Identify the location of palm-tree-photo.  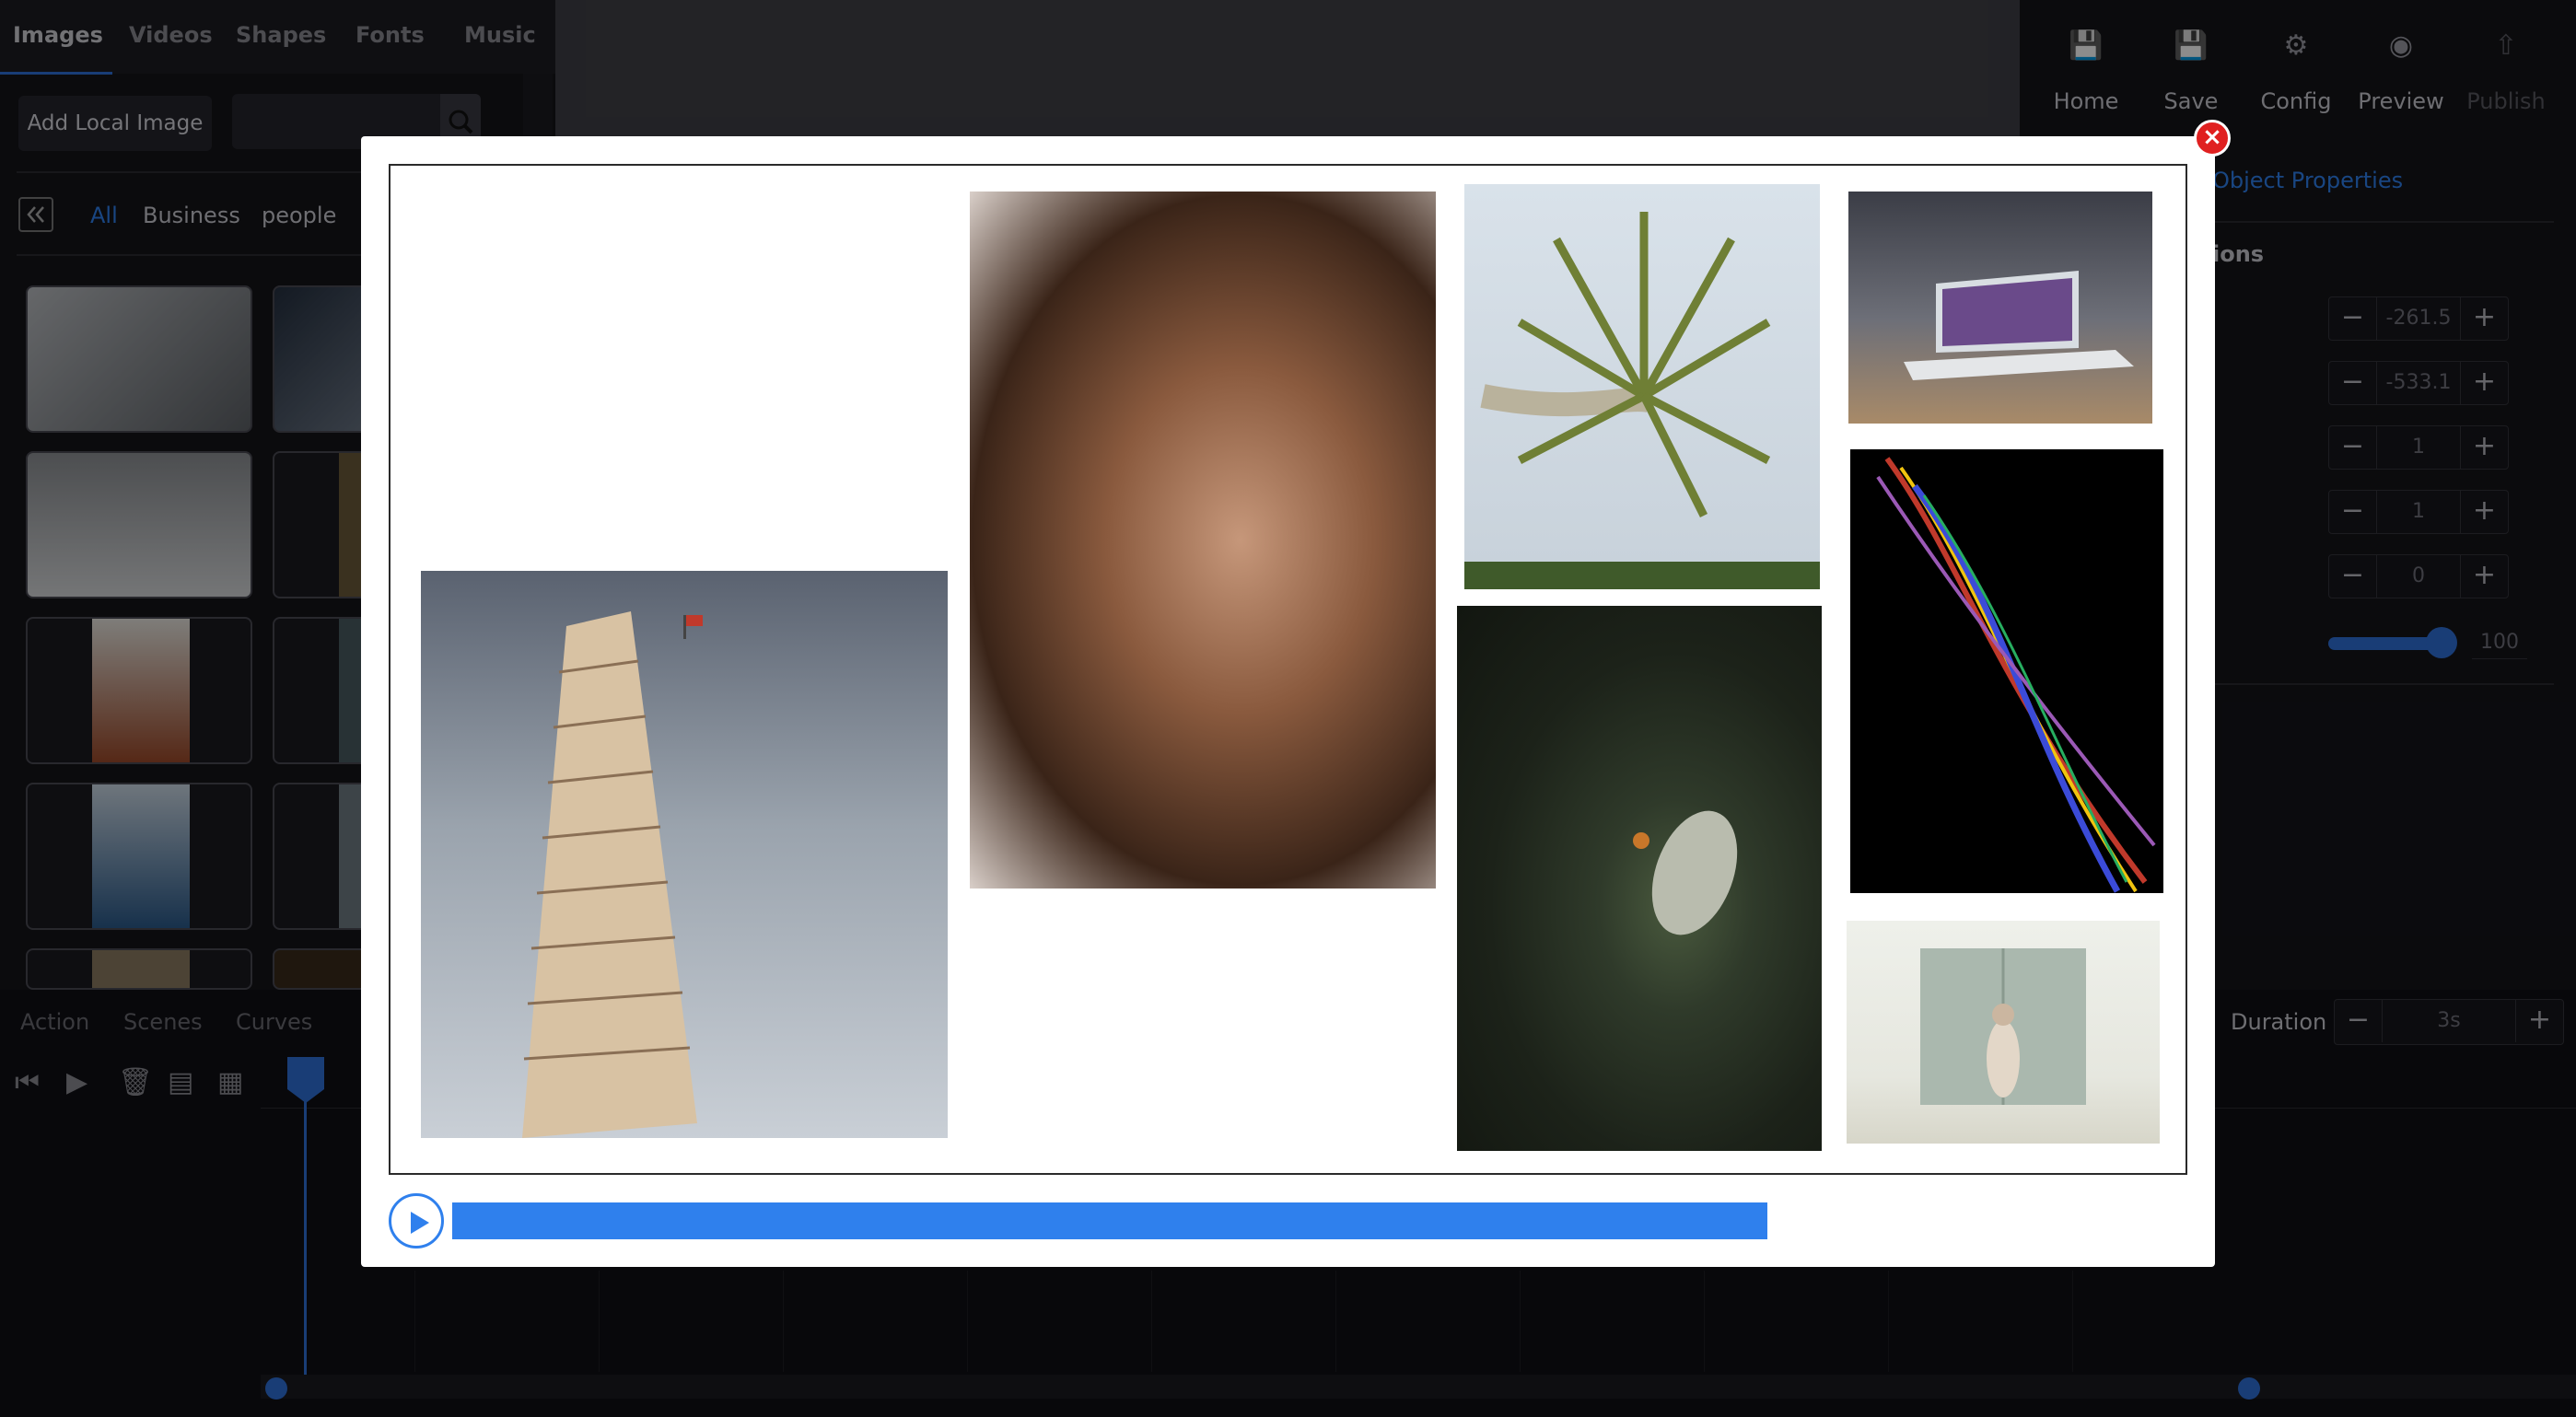
(1642, 386).